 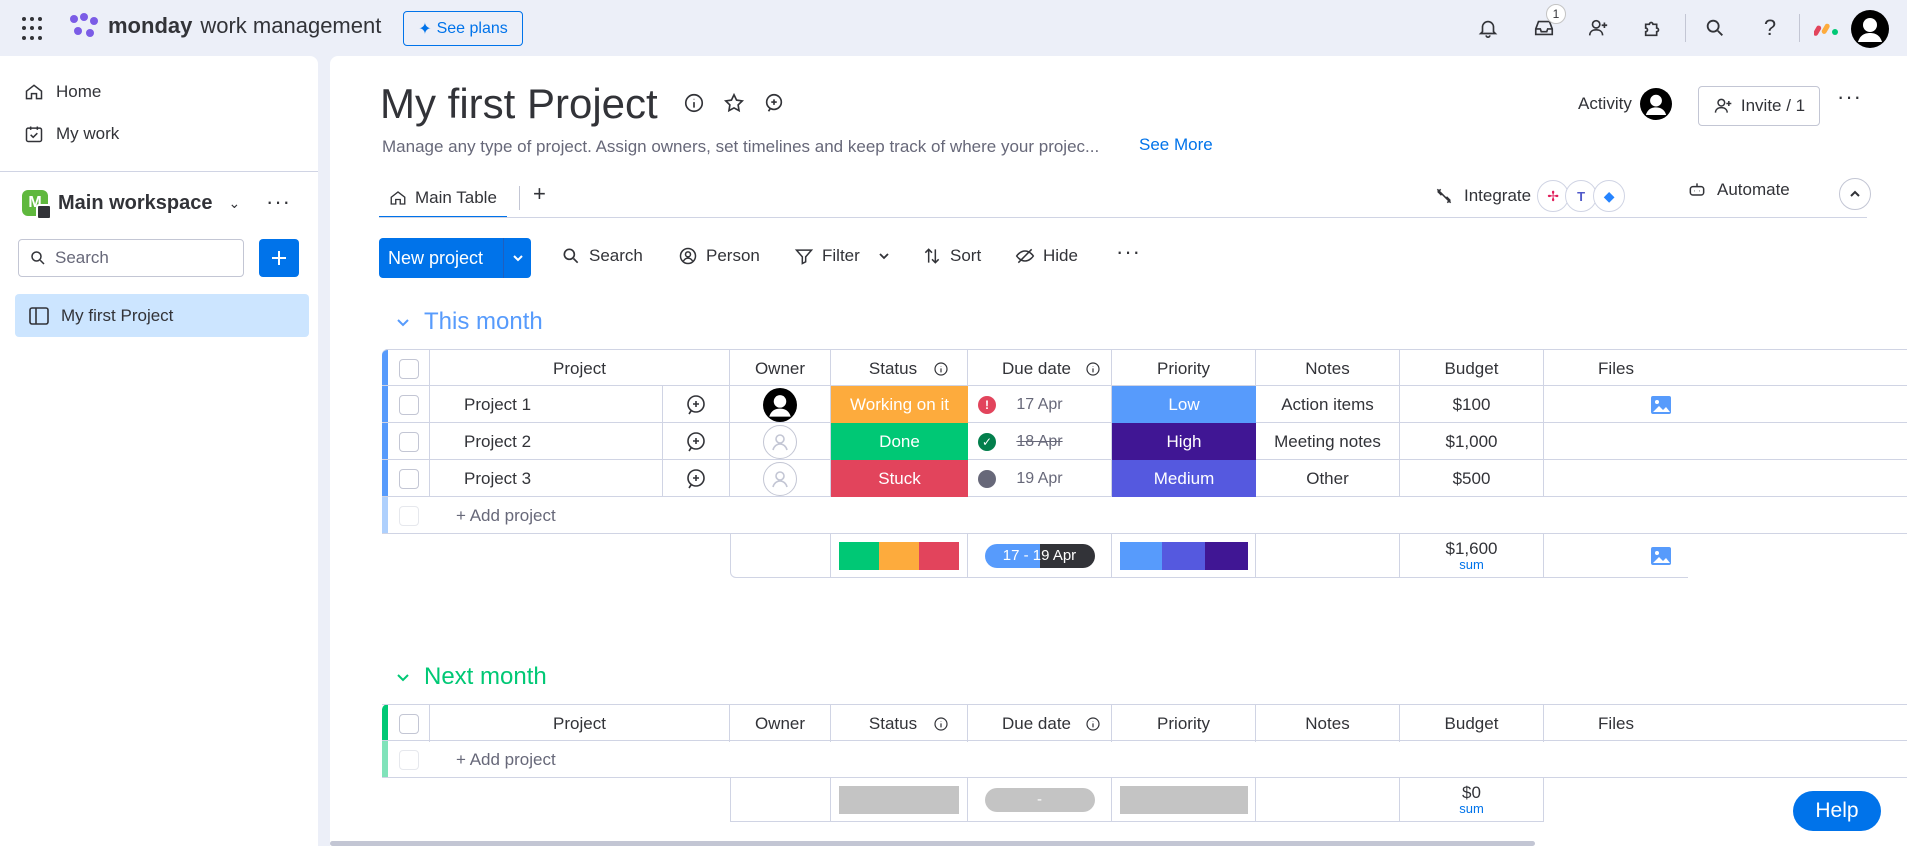 What do you see at coordinates (519, 104) in the screenshot?
I see `board-title: My first Project` at bounding box center [519, 104].